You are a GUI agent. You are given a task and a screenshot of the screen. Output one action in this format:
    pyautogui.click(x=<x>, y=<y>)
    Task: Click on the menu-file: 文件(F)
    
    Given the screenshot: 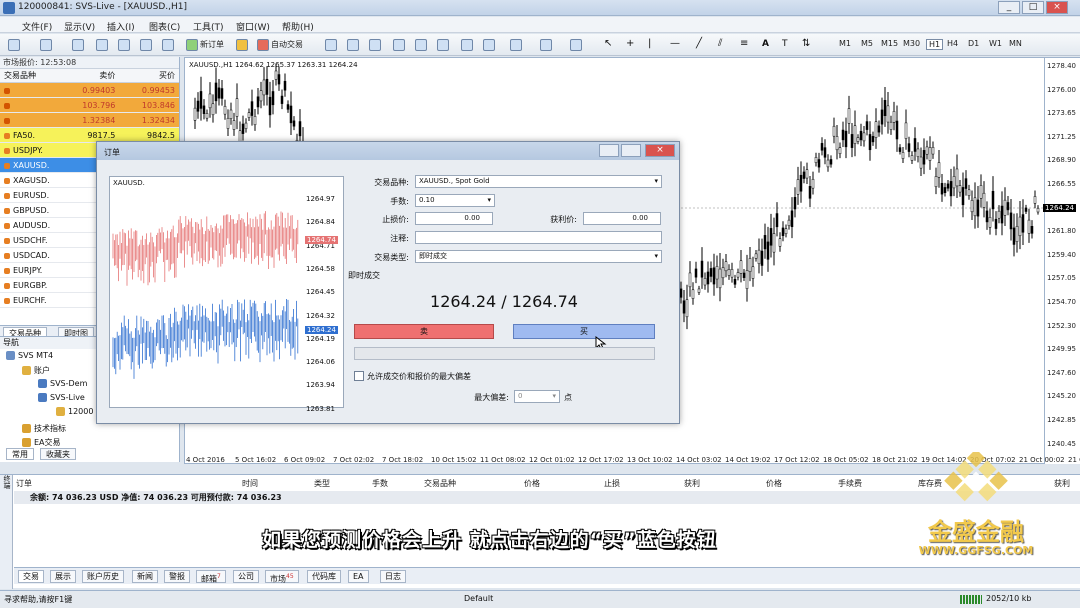 What is the action you would take?
    pyautogui.click(x=37, y=26)
    